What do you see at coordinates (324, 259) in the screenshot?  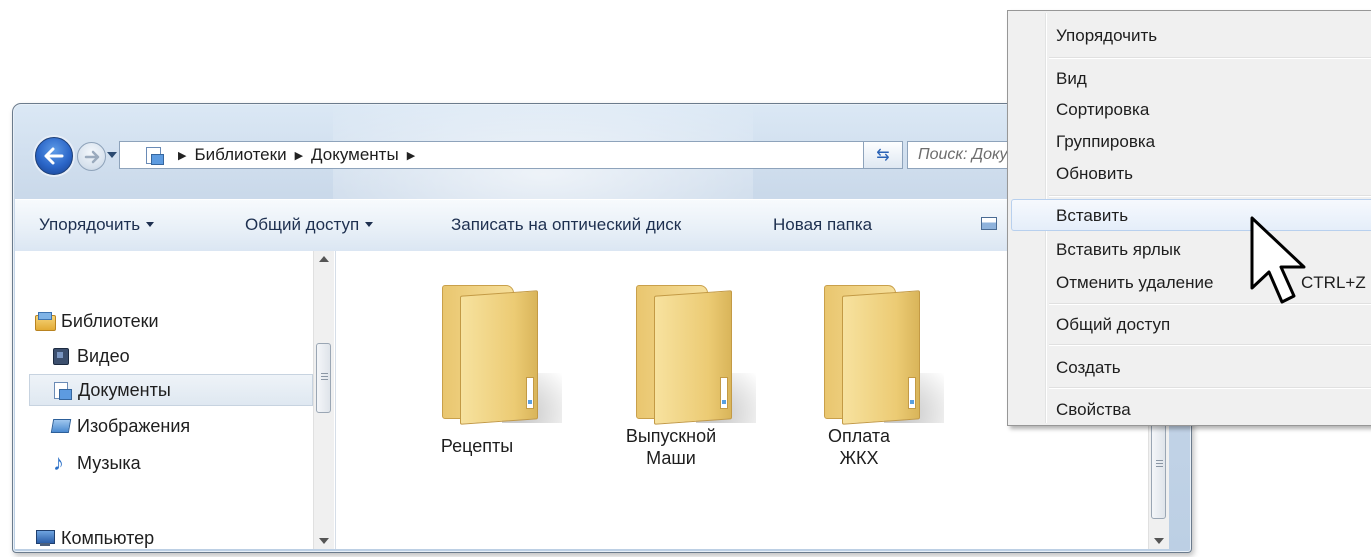 I see `scroll-up-icon` at bounding box center [324, 259].